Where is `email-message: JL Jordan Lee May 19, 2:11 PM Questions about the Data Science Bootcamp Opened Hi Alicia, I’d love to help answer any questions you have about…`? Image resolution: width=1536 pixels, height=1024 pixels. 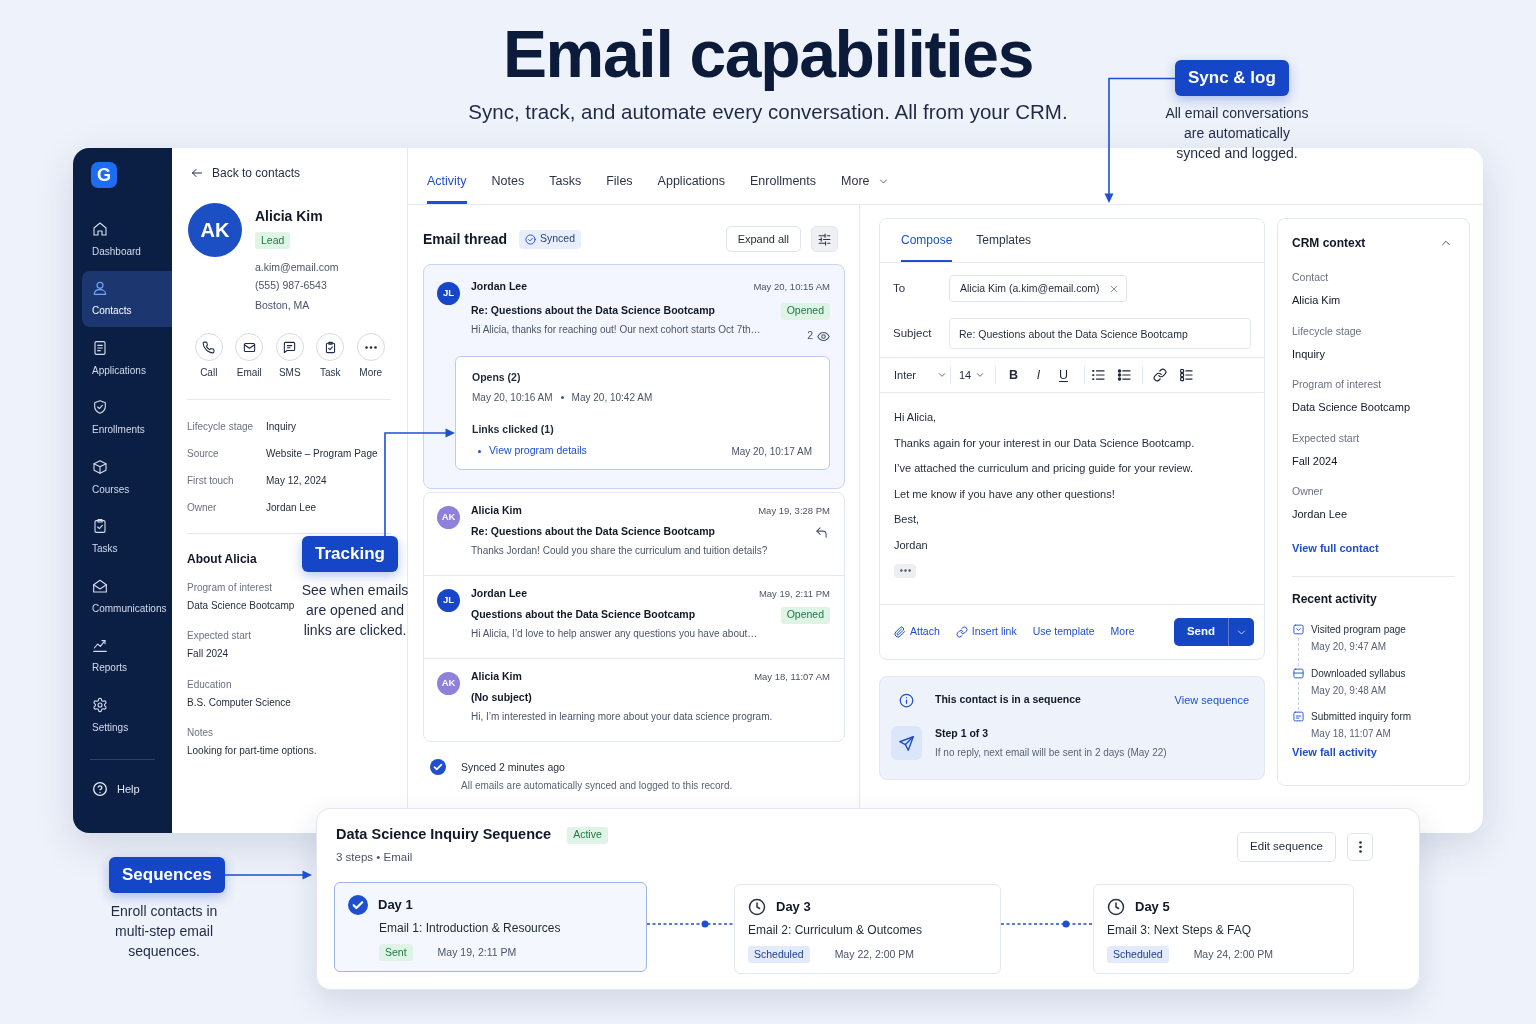 email-message: JL Jordan Lee May 19, 2:11 PM Questions about the Data Science Bootcamp Opened Hi Alicia, I’d love to help answer any questions you have about… is located at coordinates (634, 617).